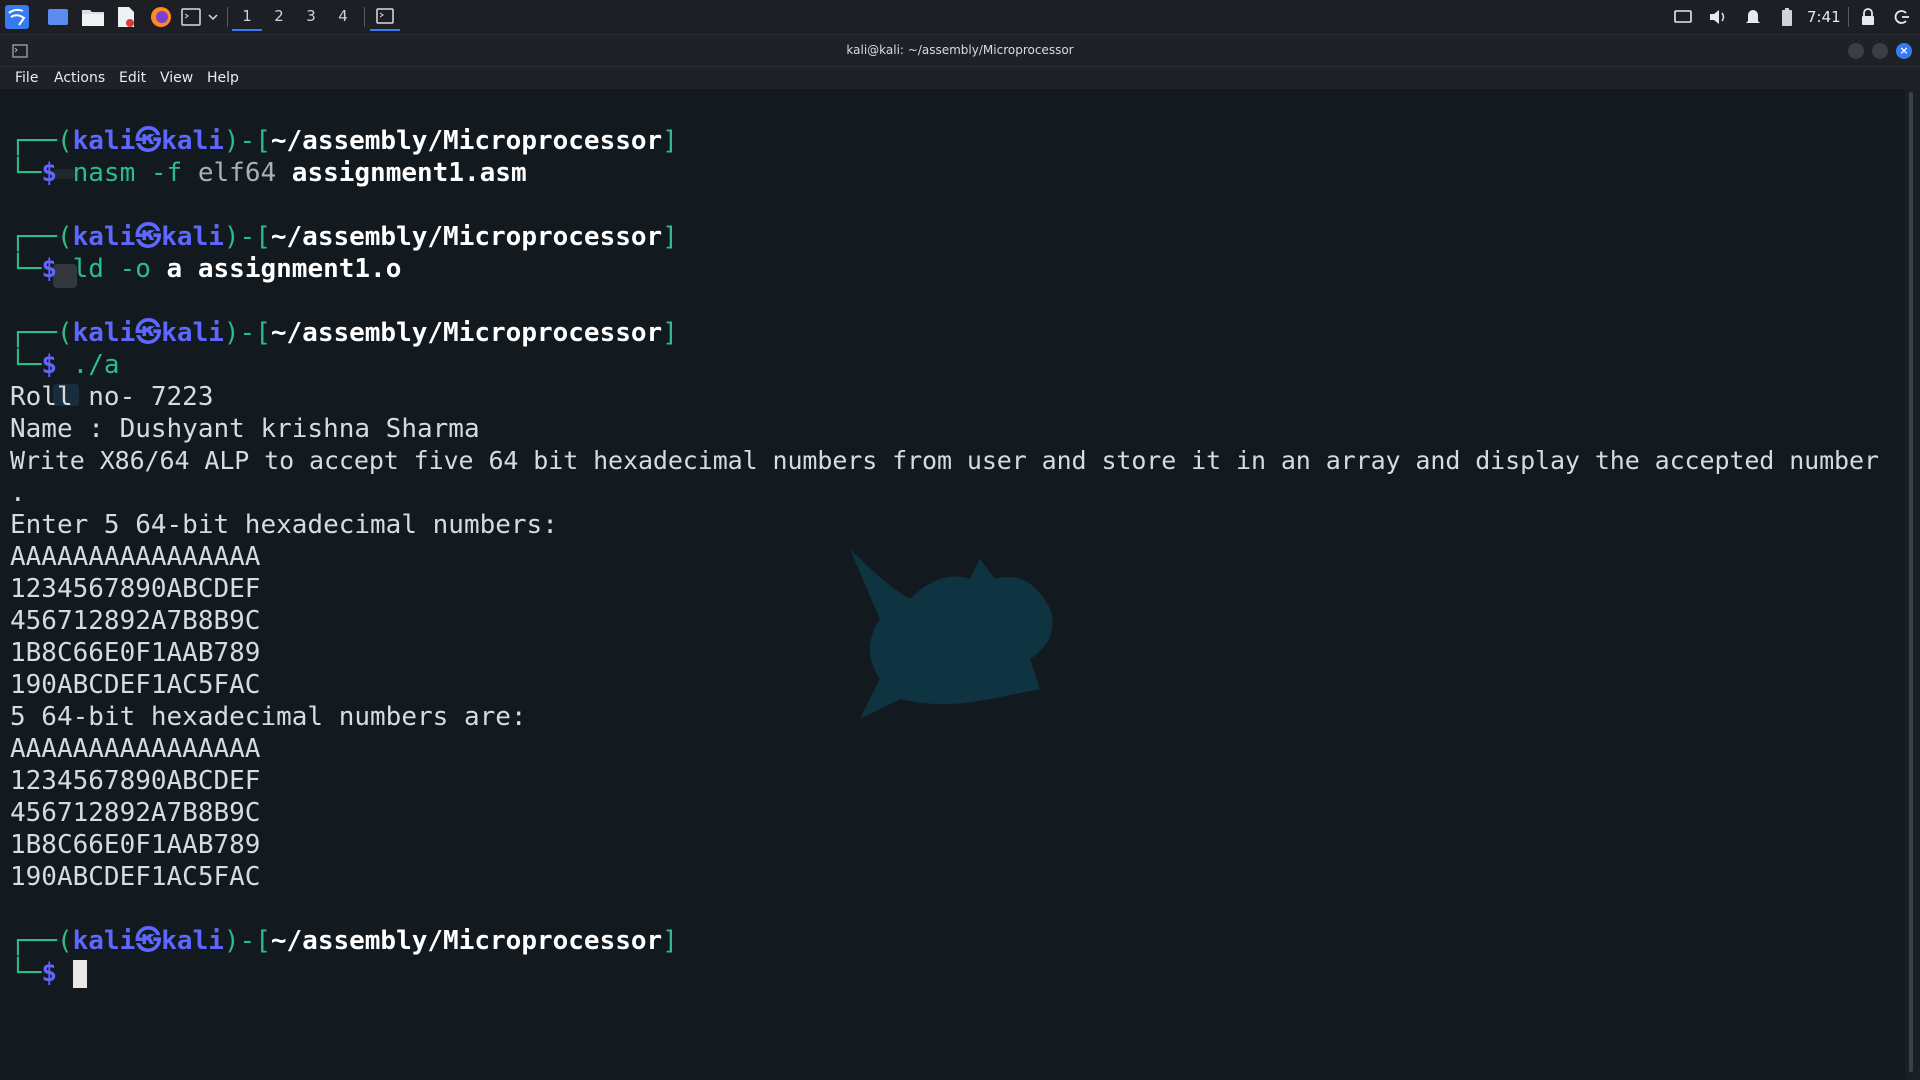 The height and width of the screenshot is (1080, 1920). What do you see at coordinates (1856, 51) in the screenshot?
I see `minimize-button` at bounding box center [1856, 51].